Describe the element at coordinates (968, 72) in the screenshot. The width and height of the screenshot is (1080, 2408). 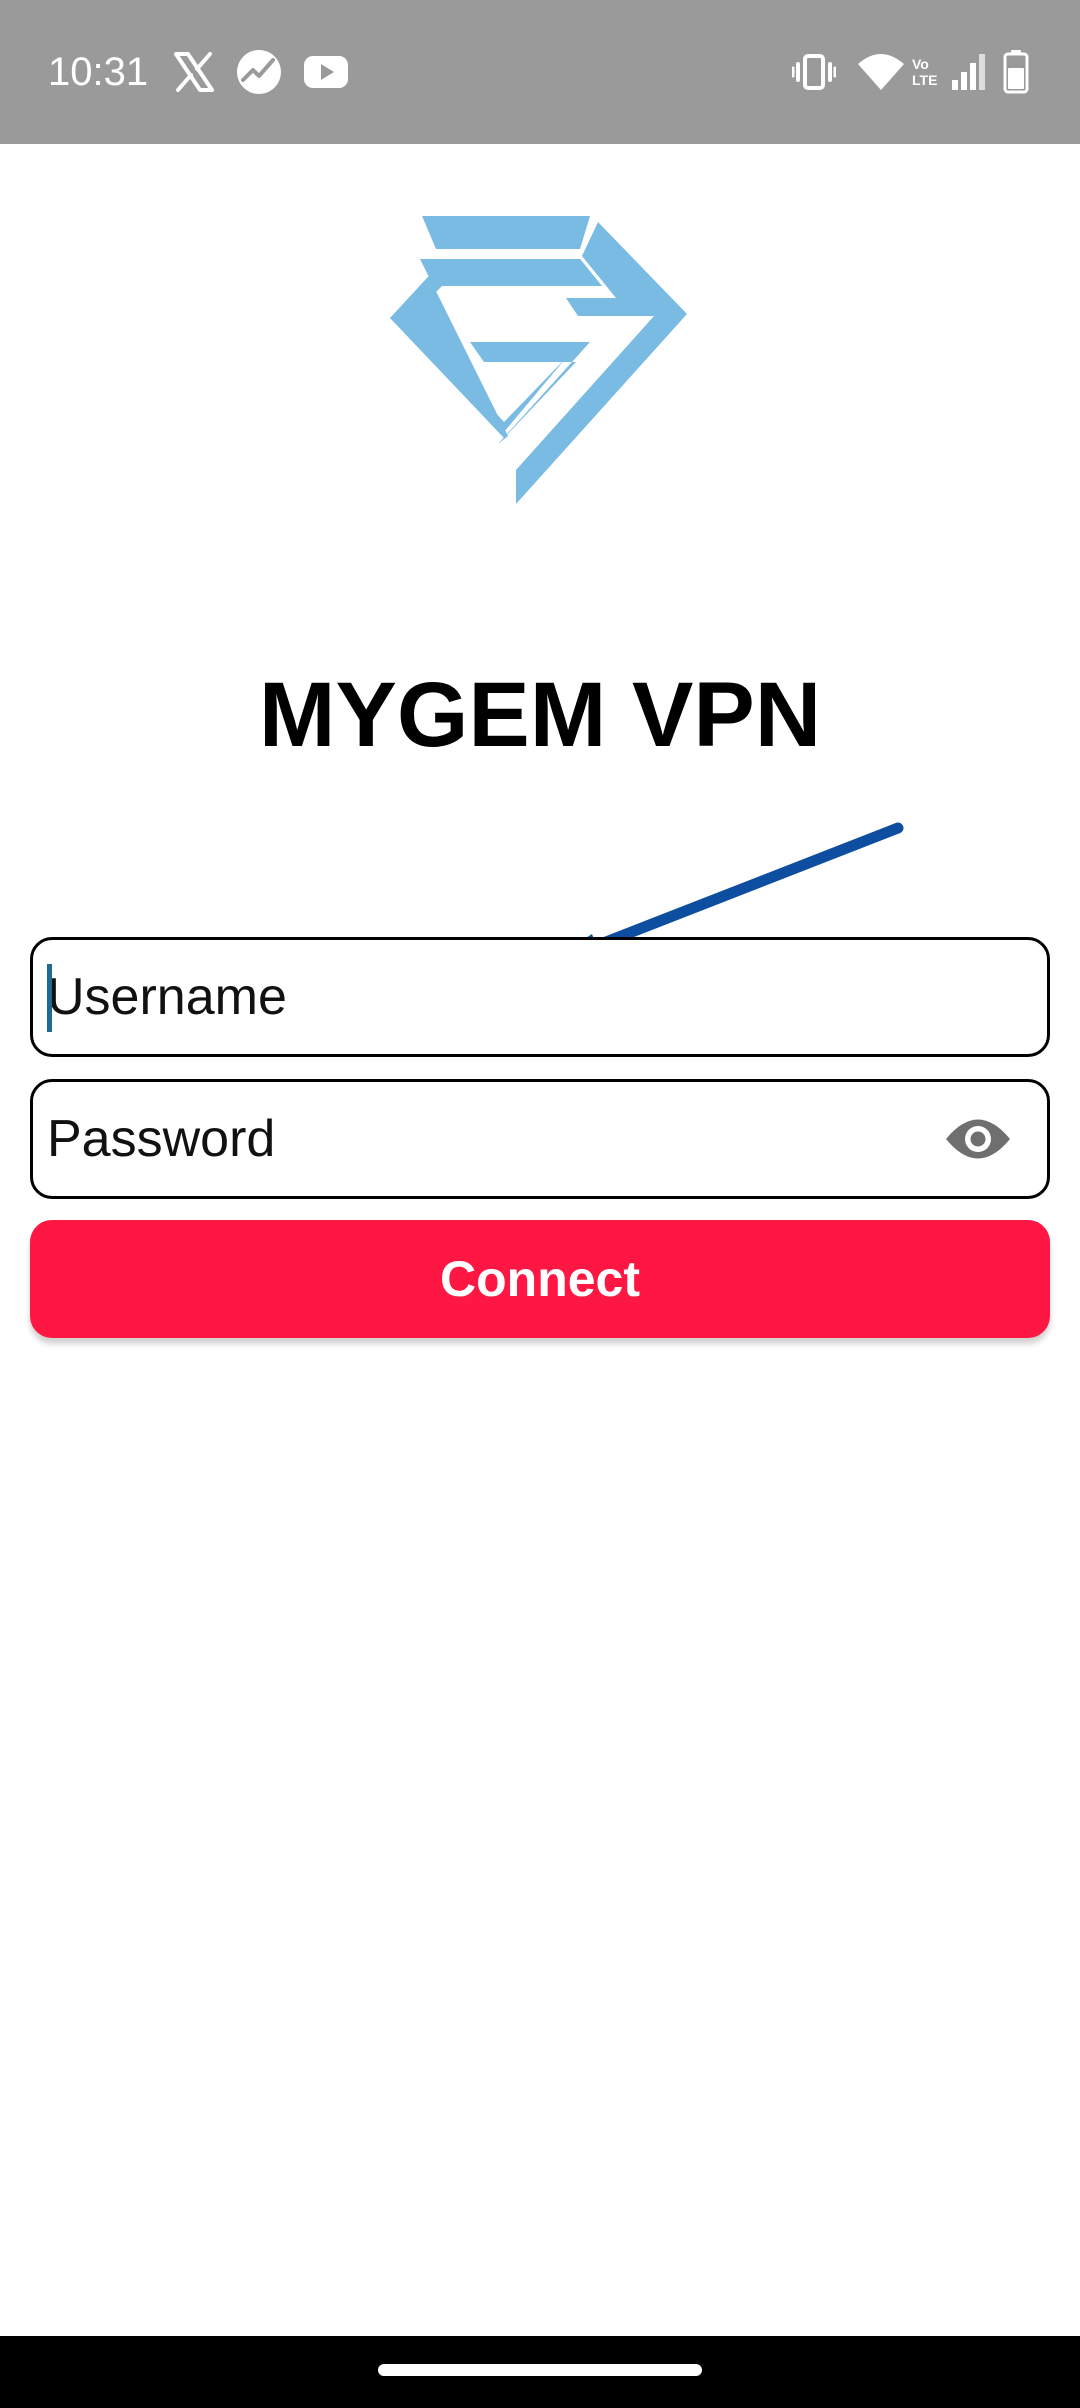
I see `signal-icon` at that location.